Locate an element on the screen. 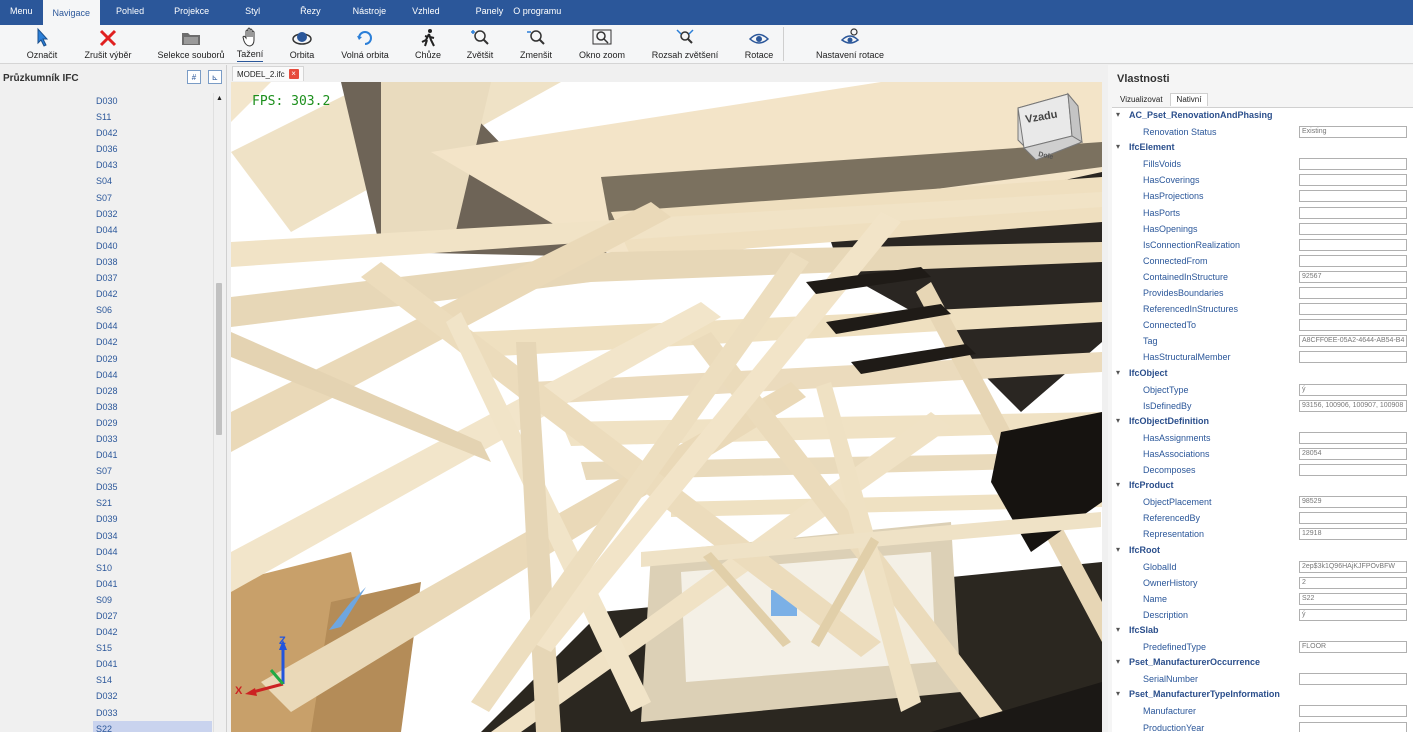 Image resolution: width=1413 pixels, height=732 pixels. scroll-up-arrow-icon: ▲ is located at coordinates (219, 98).